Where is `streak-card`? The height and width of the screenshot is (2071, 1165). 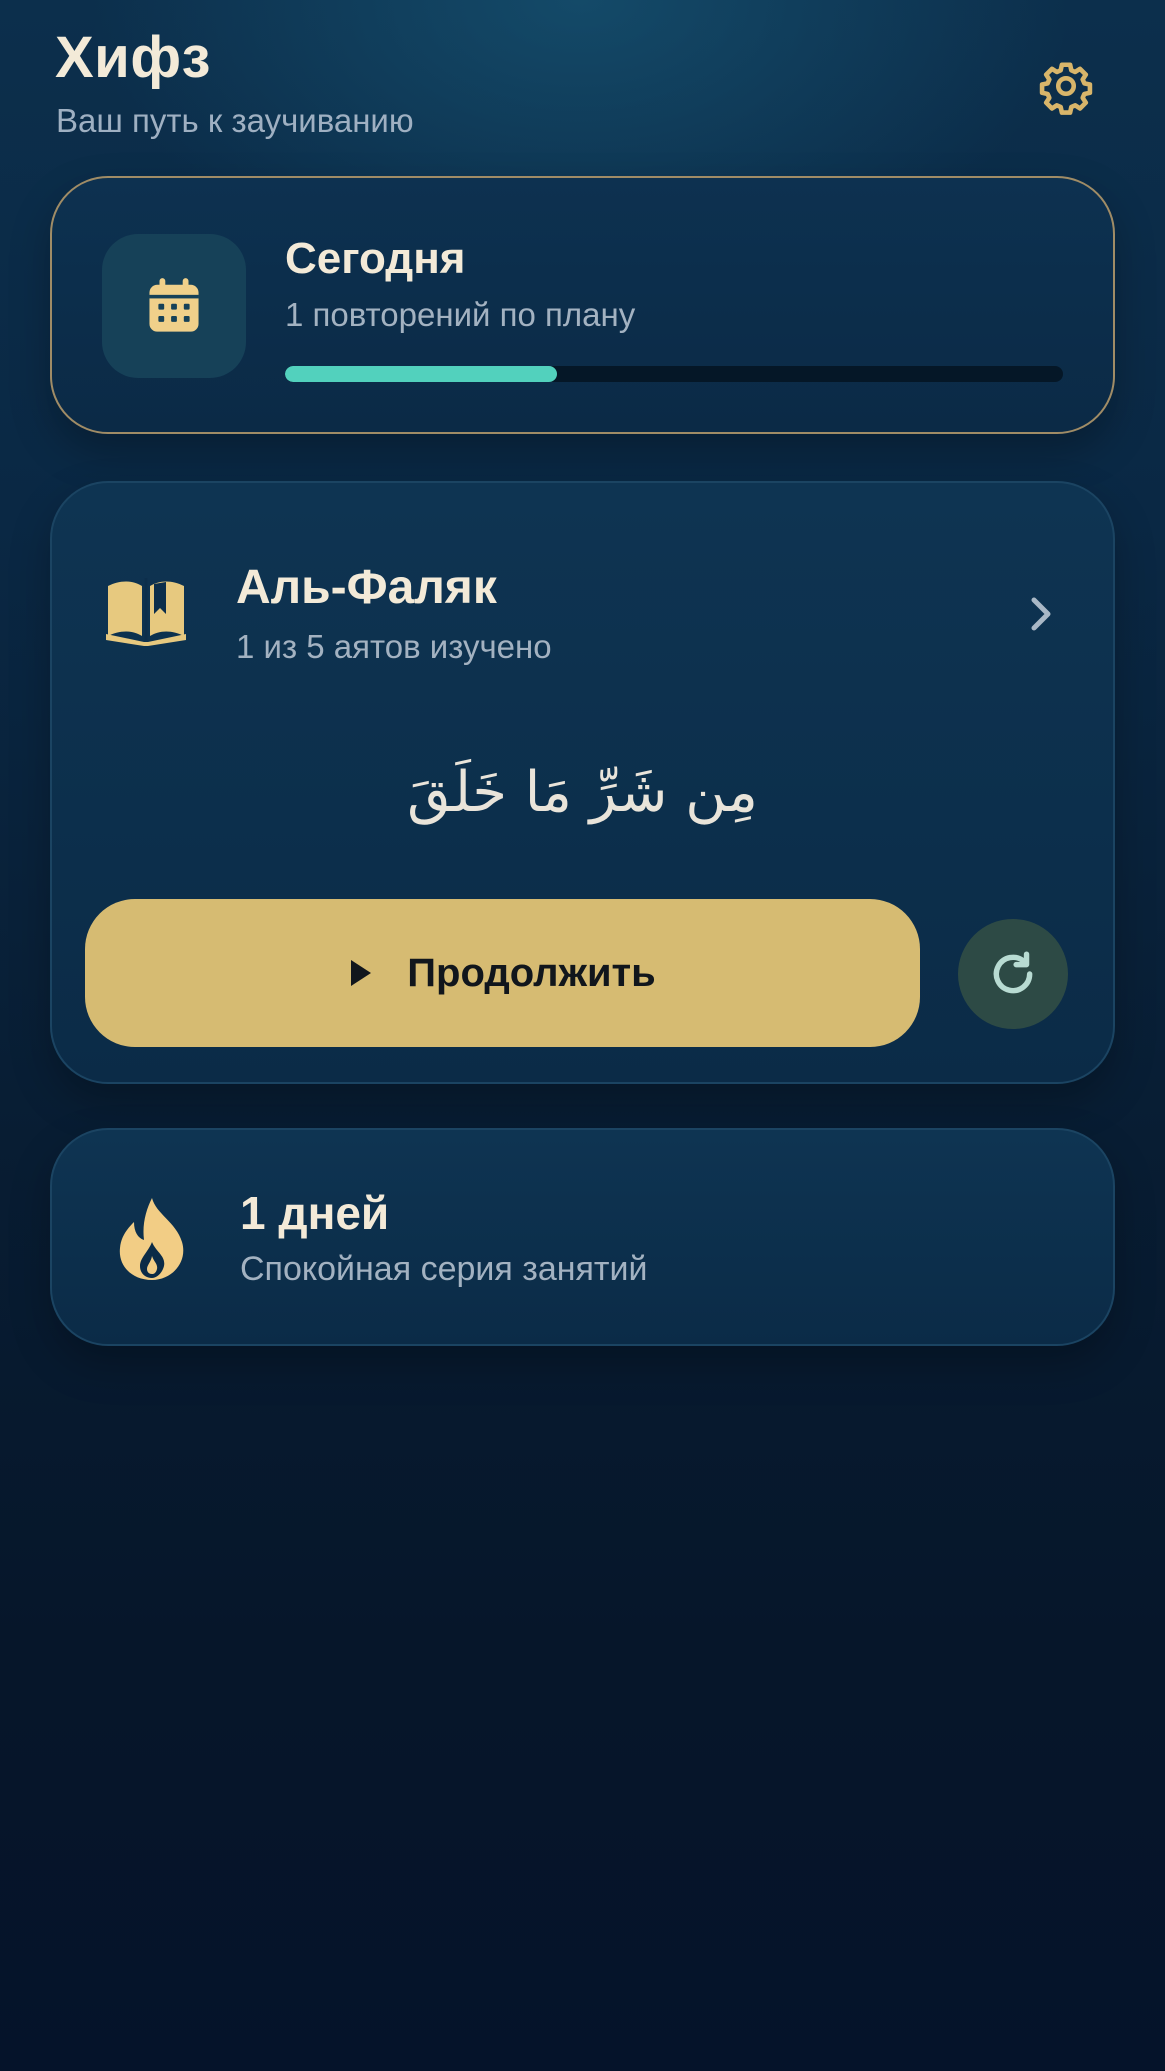 streak-card is located at coordinates (582, 1237).